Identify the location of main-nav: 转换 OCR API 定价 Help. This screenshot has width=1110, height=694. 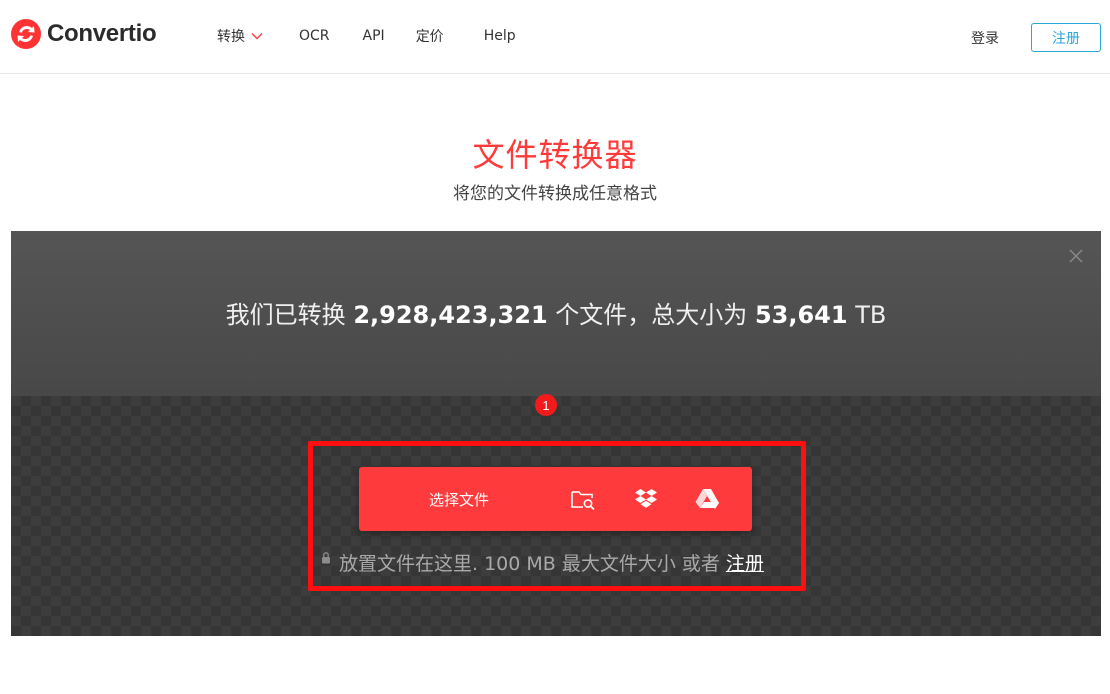
(366, 36).